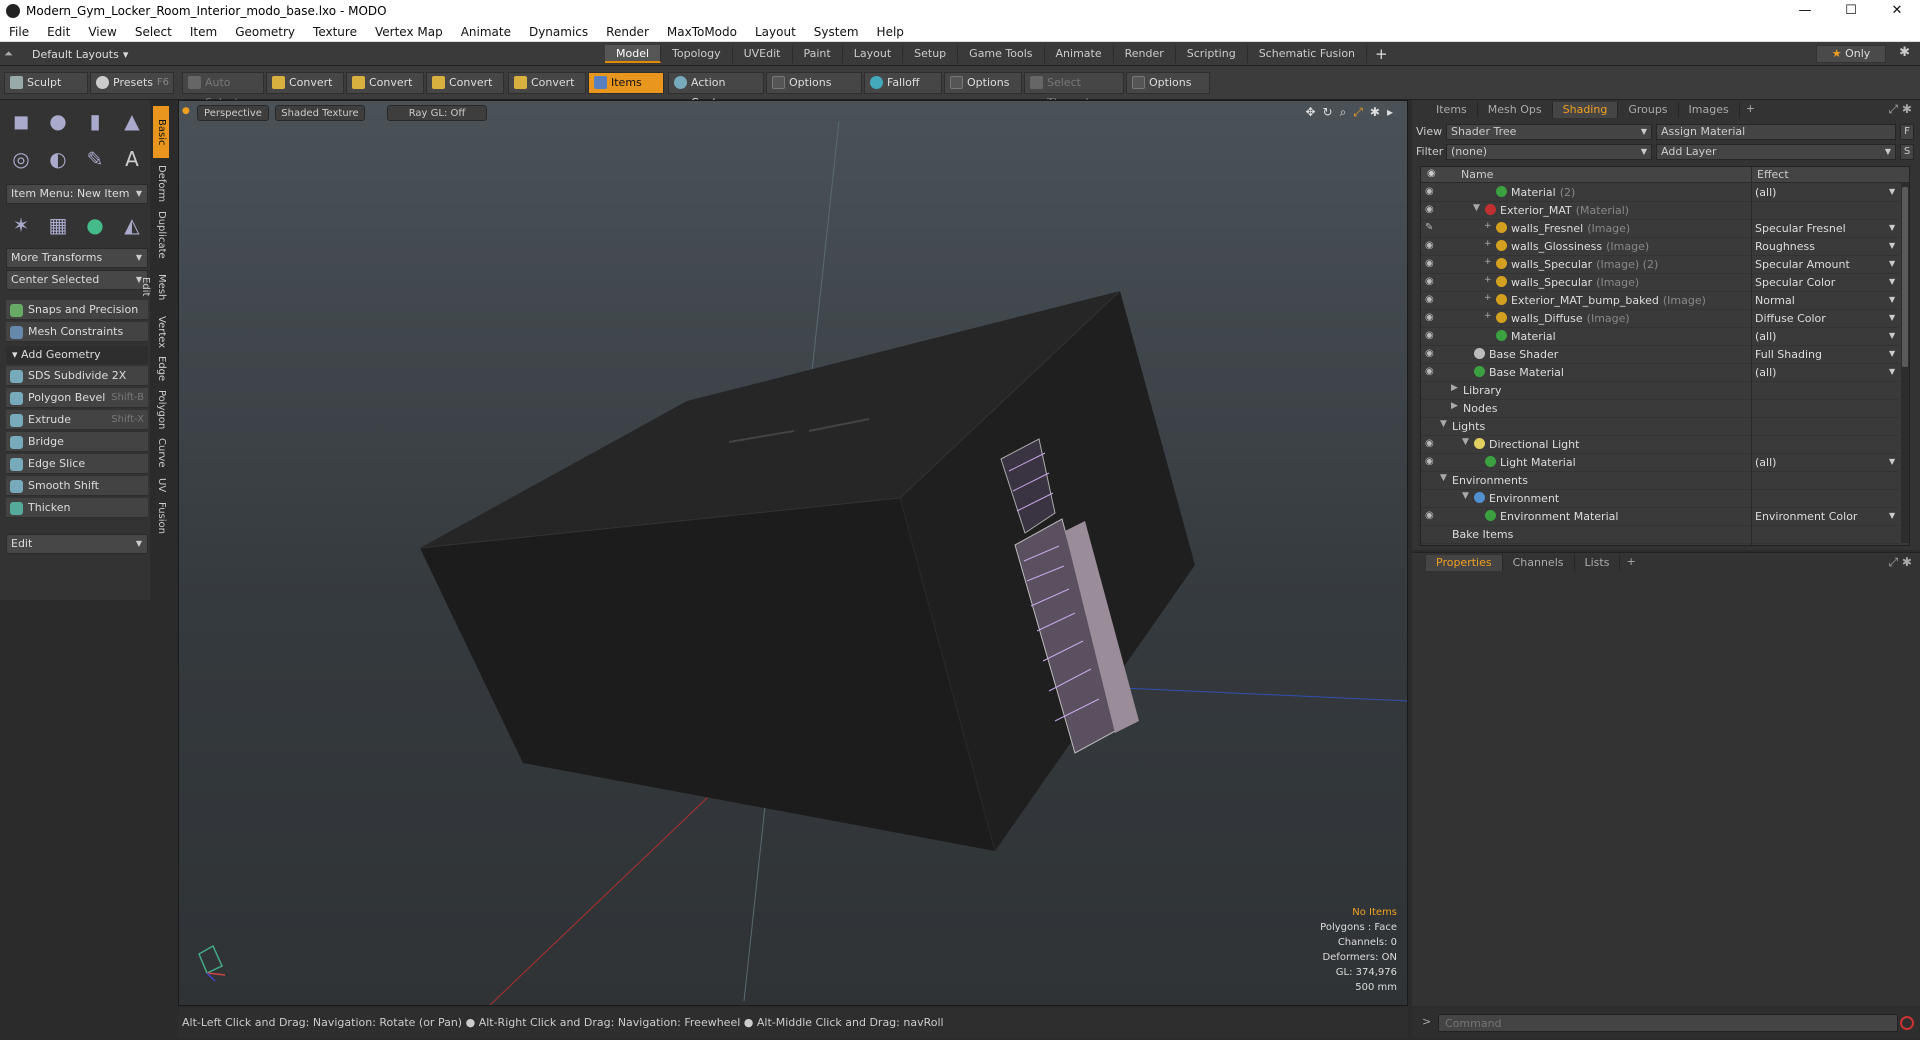 Image resolution: width=1920 pixels, height=1040 pixels. I want to click on vtab-fusion: Fusion, so click(161, 518).